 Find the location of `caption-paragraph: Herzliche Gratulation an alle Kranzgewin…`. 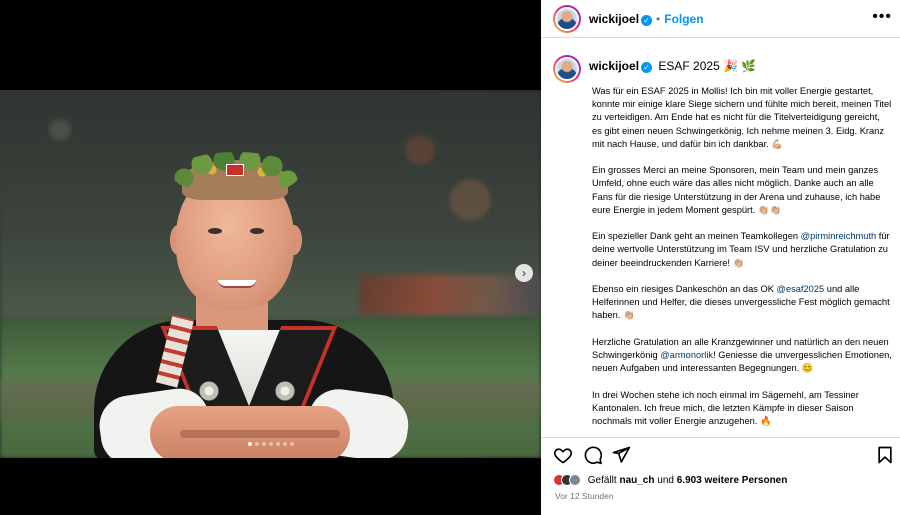

caption-paragraph: Herzliche Gratulation an alle Kranzgewin… is located at coordinates (742, 356).